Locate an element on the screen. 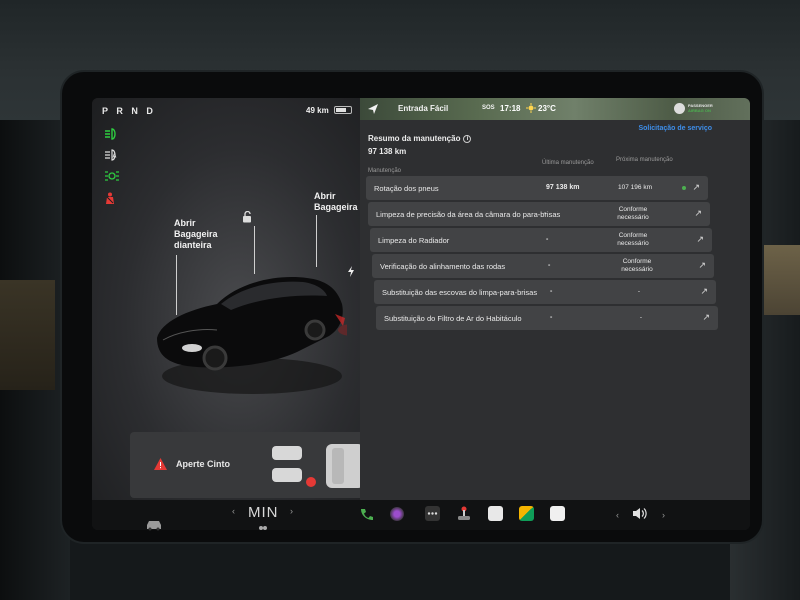 The image size is (800, 600). charge-port-icon is located at coordinates (351, 273).